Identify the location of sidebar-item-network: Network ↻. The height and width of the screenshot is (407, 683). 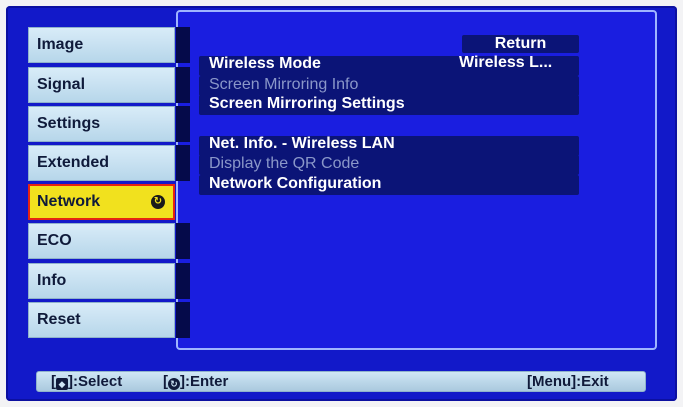
(101, 202).